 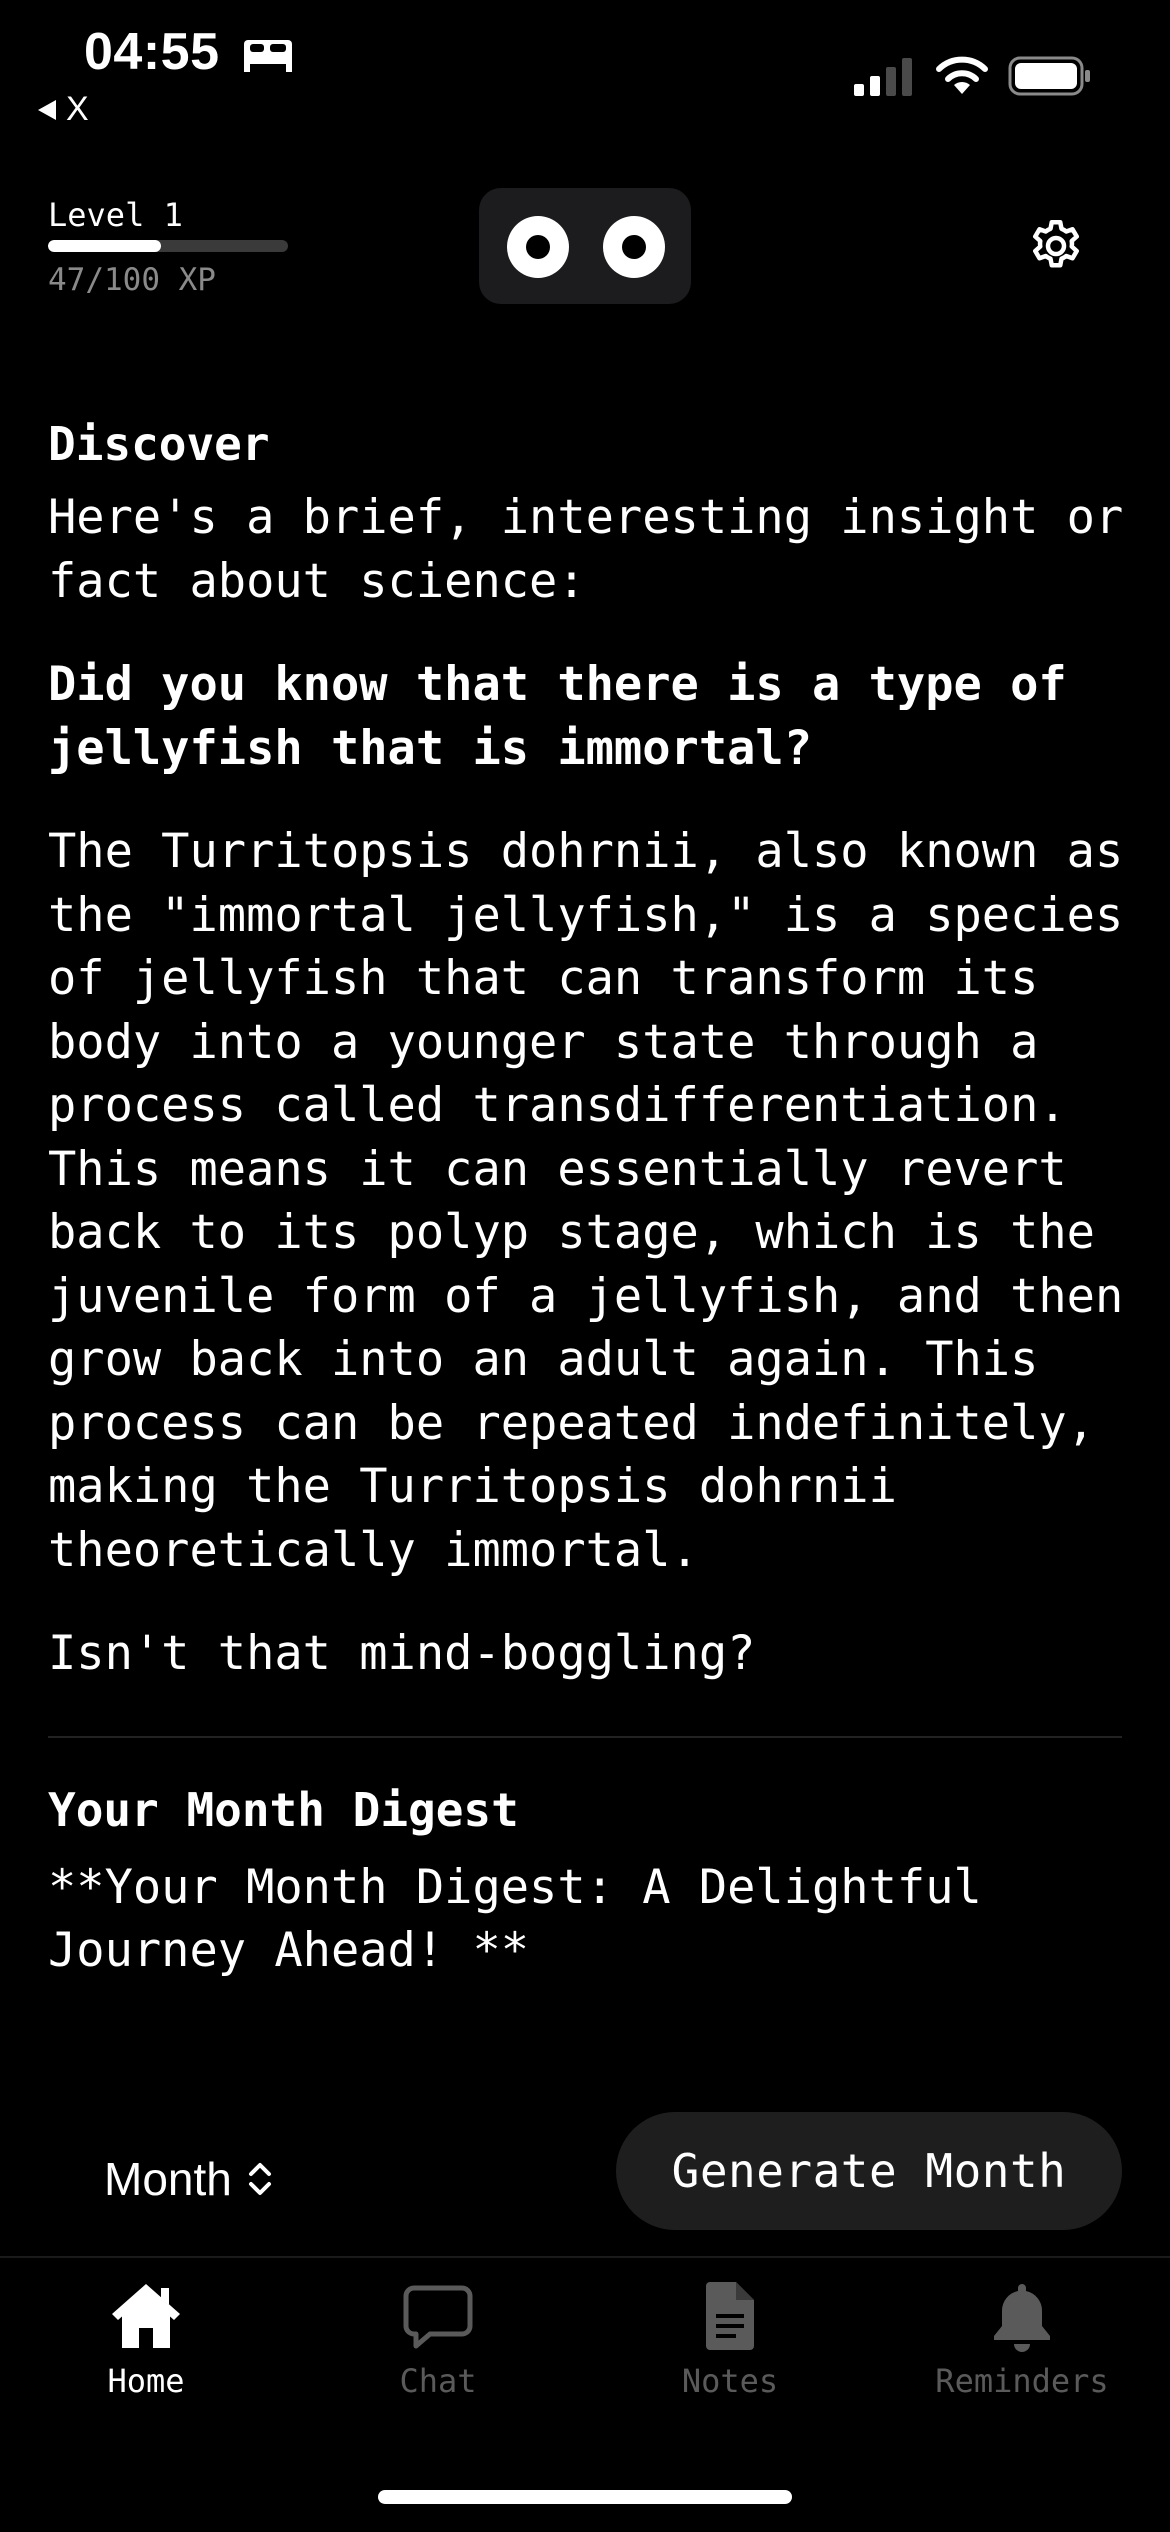 I want to click on bell-icon, so click(x=1022, y=2318).